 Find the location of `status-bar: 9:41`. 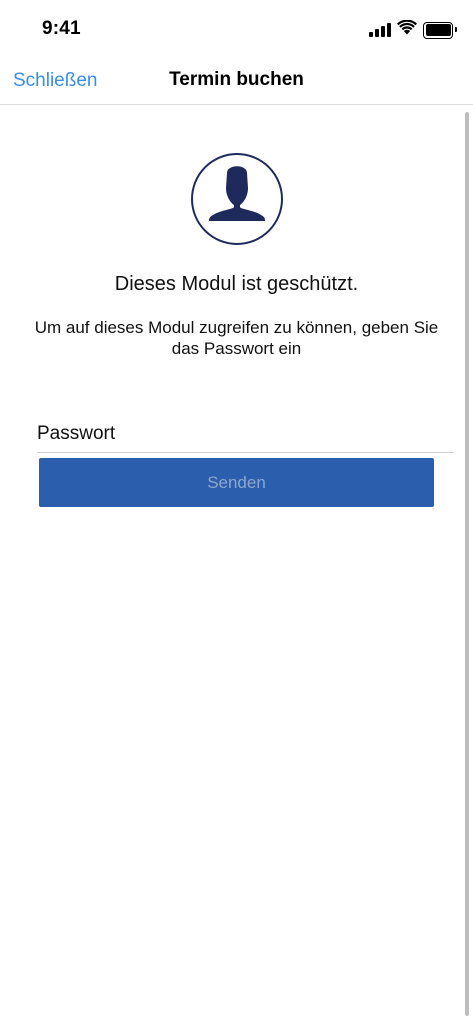

status-bar: 9:41 is located at coordinates (236, 28).